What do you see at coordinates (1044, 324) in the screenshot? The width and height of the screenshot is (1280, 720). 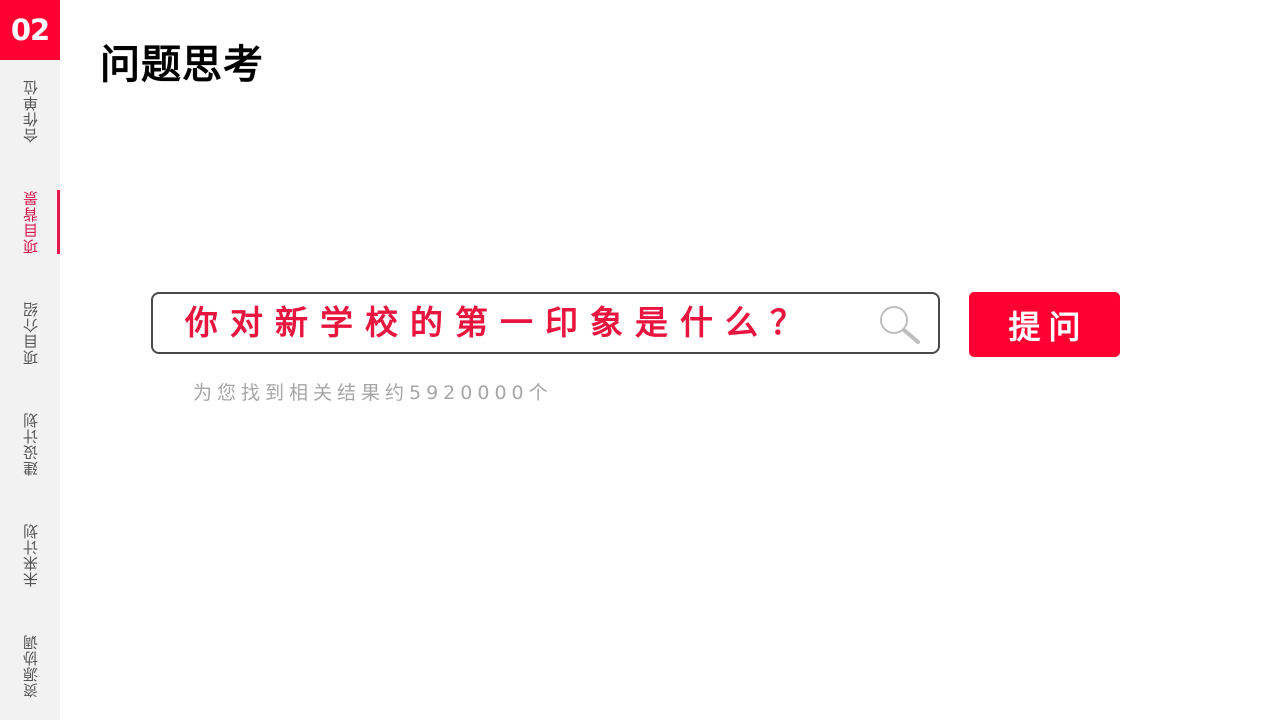 I see `ask-button: 提问` at bounding box center [1044, 324].